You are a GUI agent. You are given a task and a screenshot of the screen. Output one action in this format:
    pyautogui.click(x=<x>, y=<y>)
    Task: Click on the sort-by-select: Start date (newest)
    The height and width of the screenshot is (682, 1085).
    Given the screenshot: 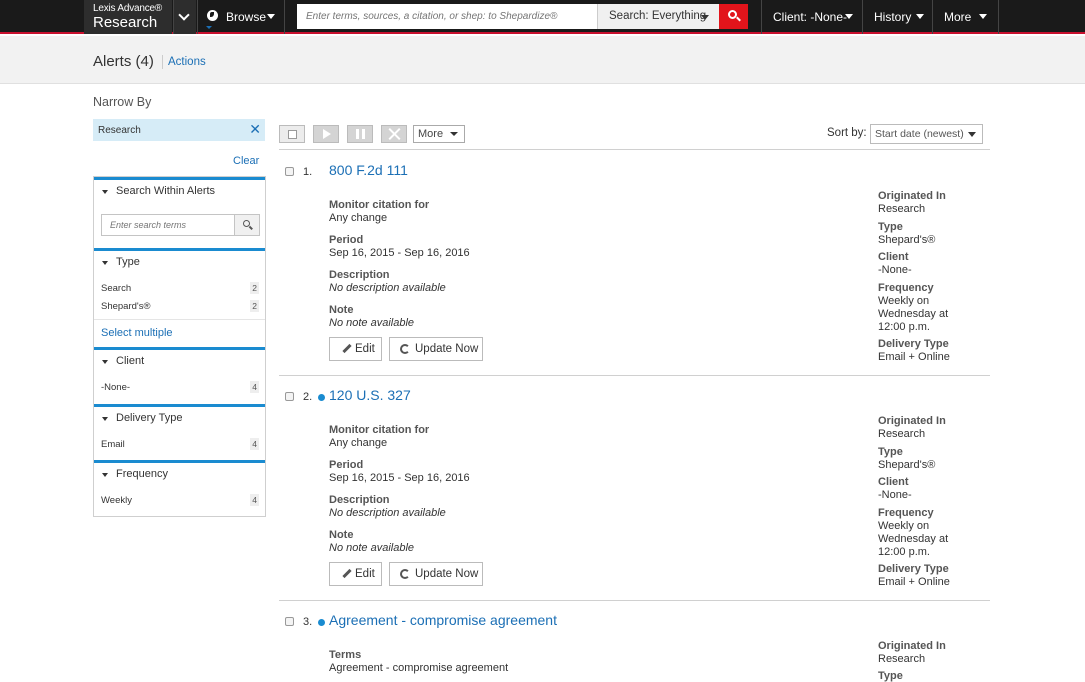 What is the action you would take?
    pyautogui.click(x=926, y=134)
    